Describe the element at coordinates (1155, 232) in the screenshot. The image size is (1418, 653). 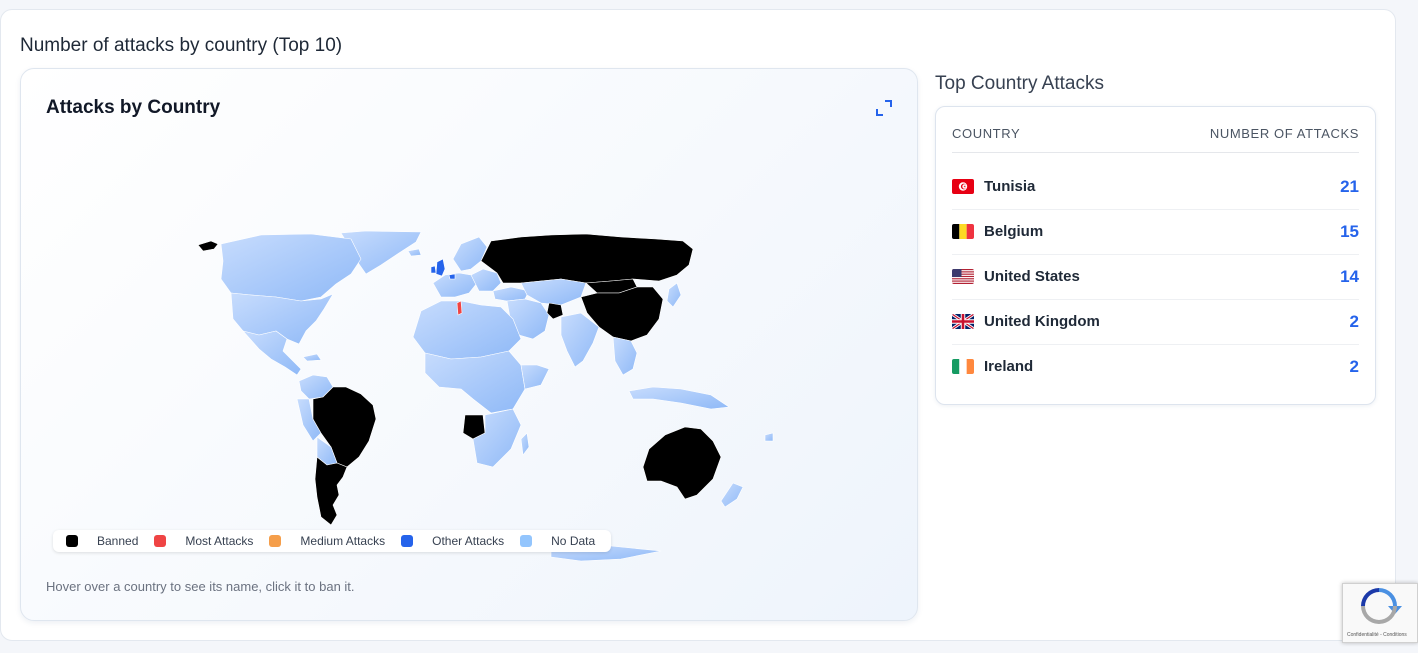
I see `table-row: Belgium 15` at that location.